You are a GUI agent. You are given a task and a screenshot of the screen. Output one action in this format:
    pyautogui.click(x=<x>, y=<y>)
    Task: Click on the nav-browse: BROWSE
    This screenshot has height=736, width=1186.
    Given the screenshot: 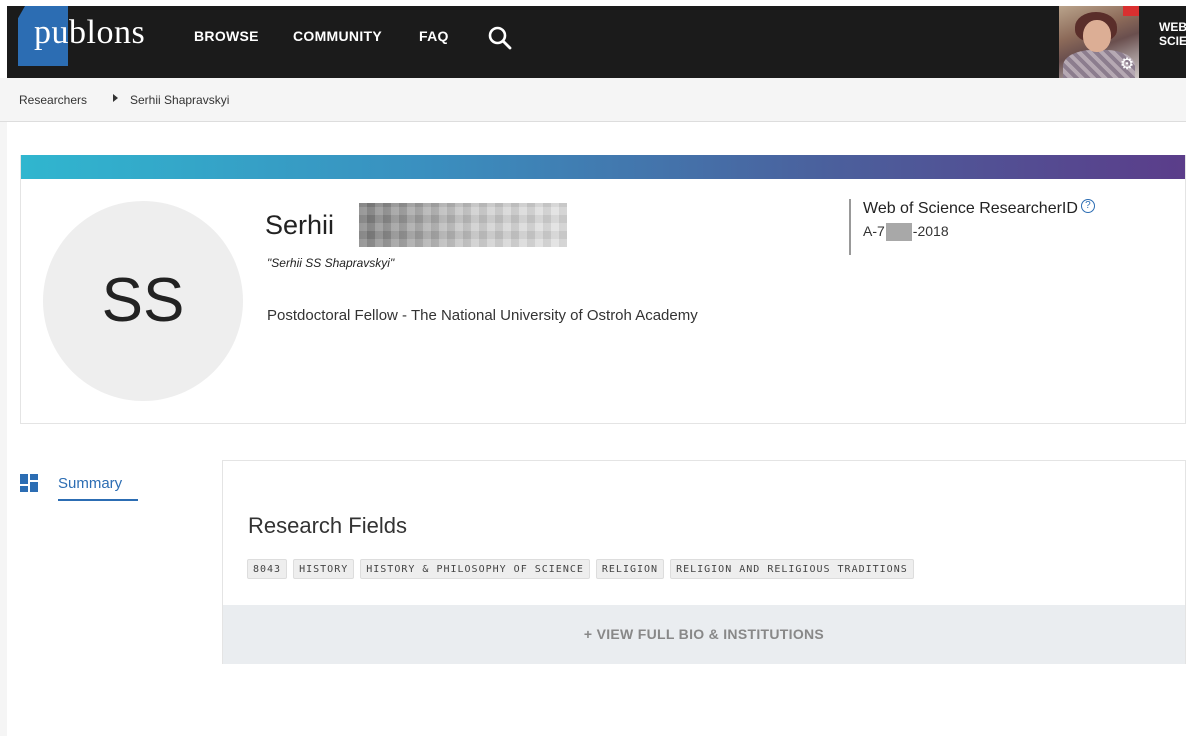 What is the action you would take?
    pyautogui.click(x=226, y=36)
    